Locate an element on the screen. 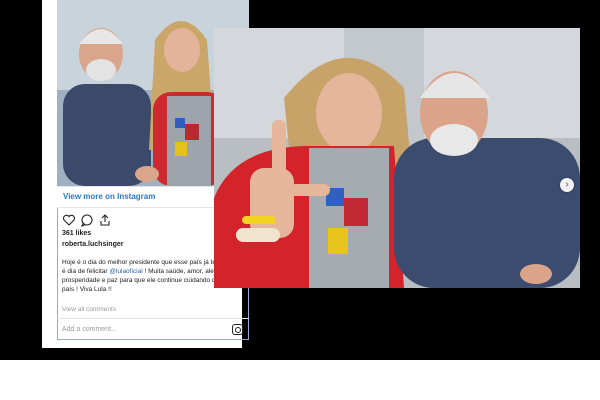 The image size is (600, 400). view-more-label: View more on Instagram is located at coordinates (109, 196).